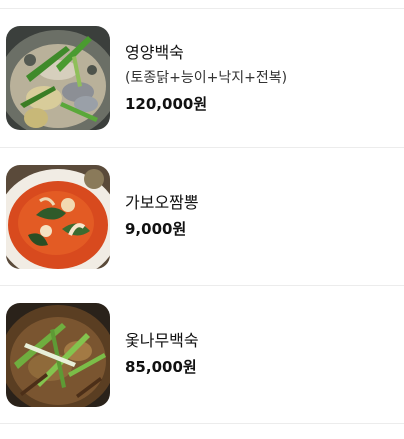 Image resolution: width=404 pixels, height=439 pixels. I want to click on menu-item-price: 9,000원, so click(156, 229).